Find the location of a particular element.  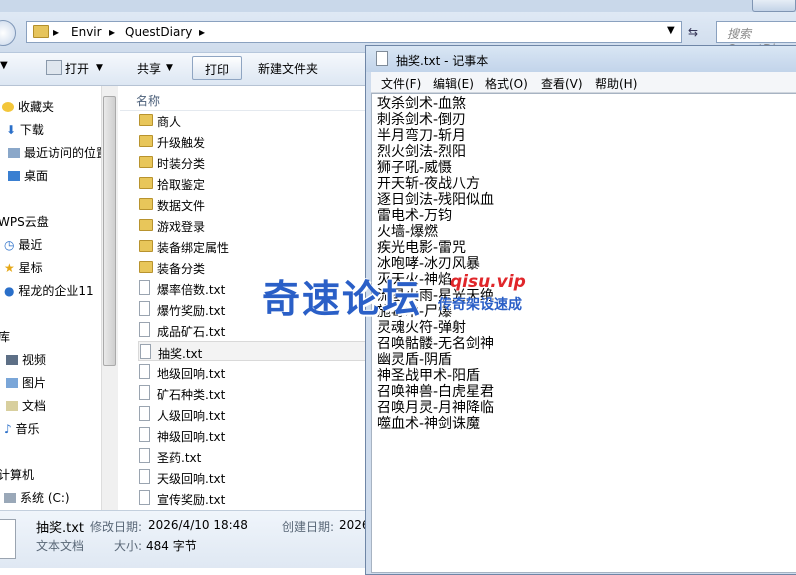

notepad-icon is located at coordinates (382, 58).